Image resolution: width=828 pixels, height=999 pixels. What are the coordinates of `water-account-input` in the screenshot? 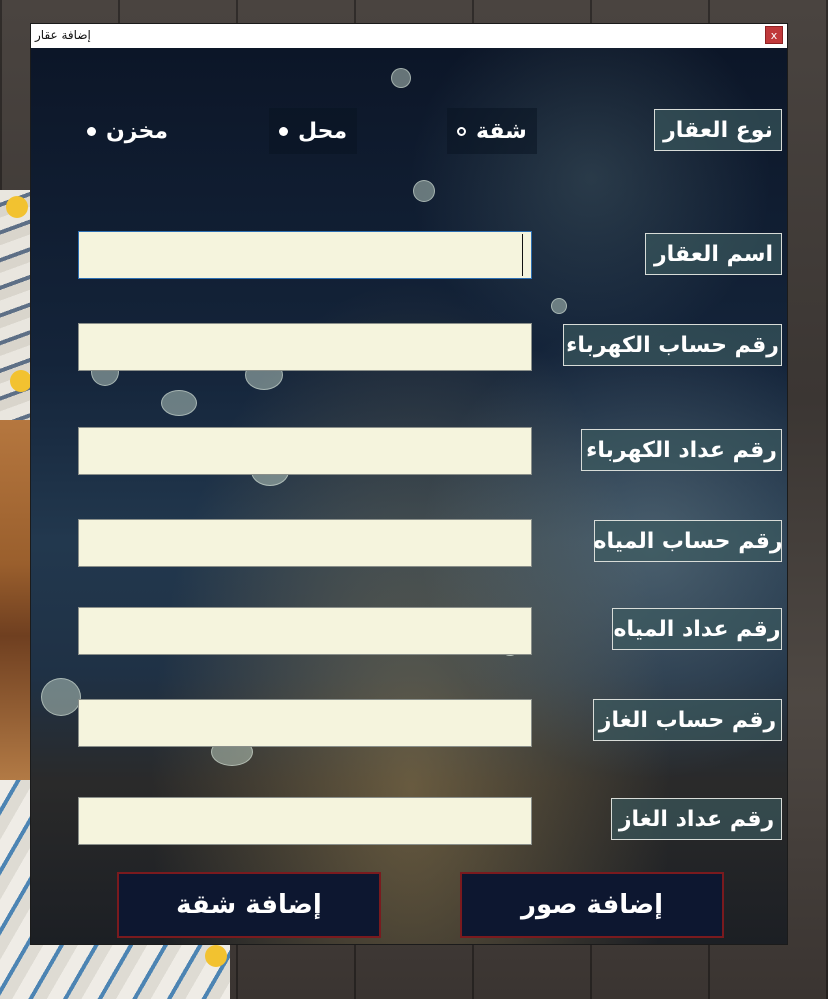 It's located at (305, 543).